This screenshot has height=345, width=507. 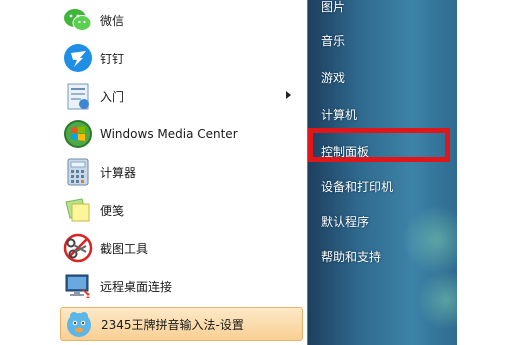 What do you see at coordinates (78, 134) in the screenshot?
I see `windows-media-center-icon` at bounding box center [78, 134].